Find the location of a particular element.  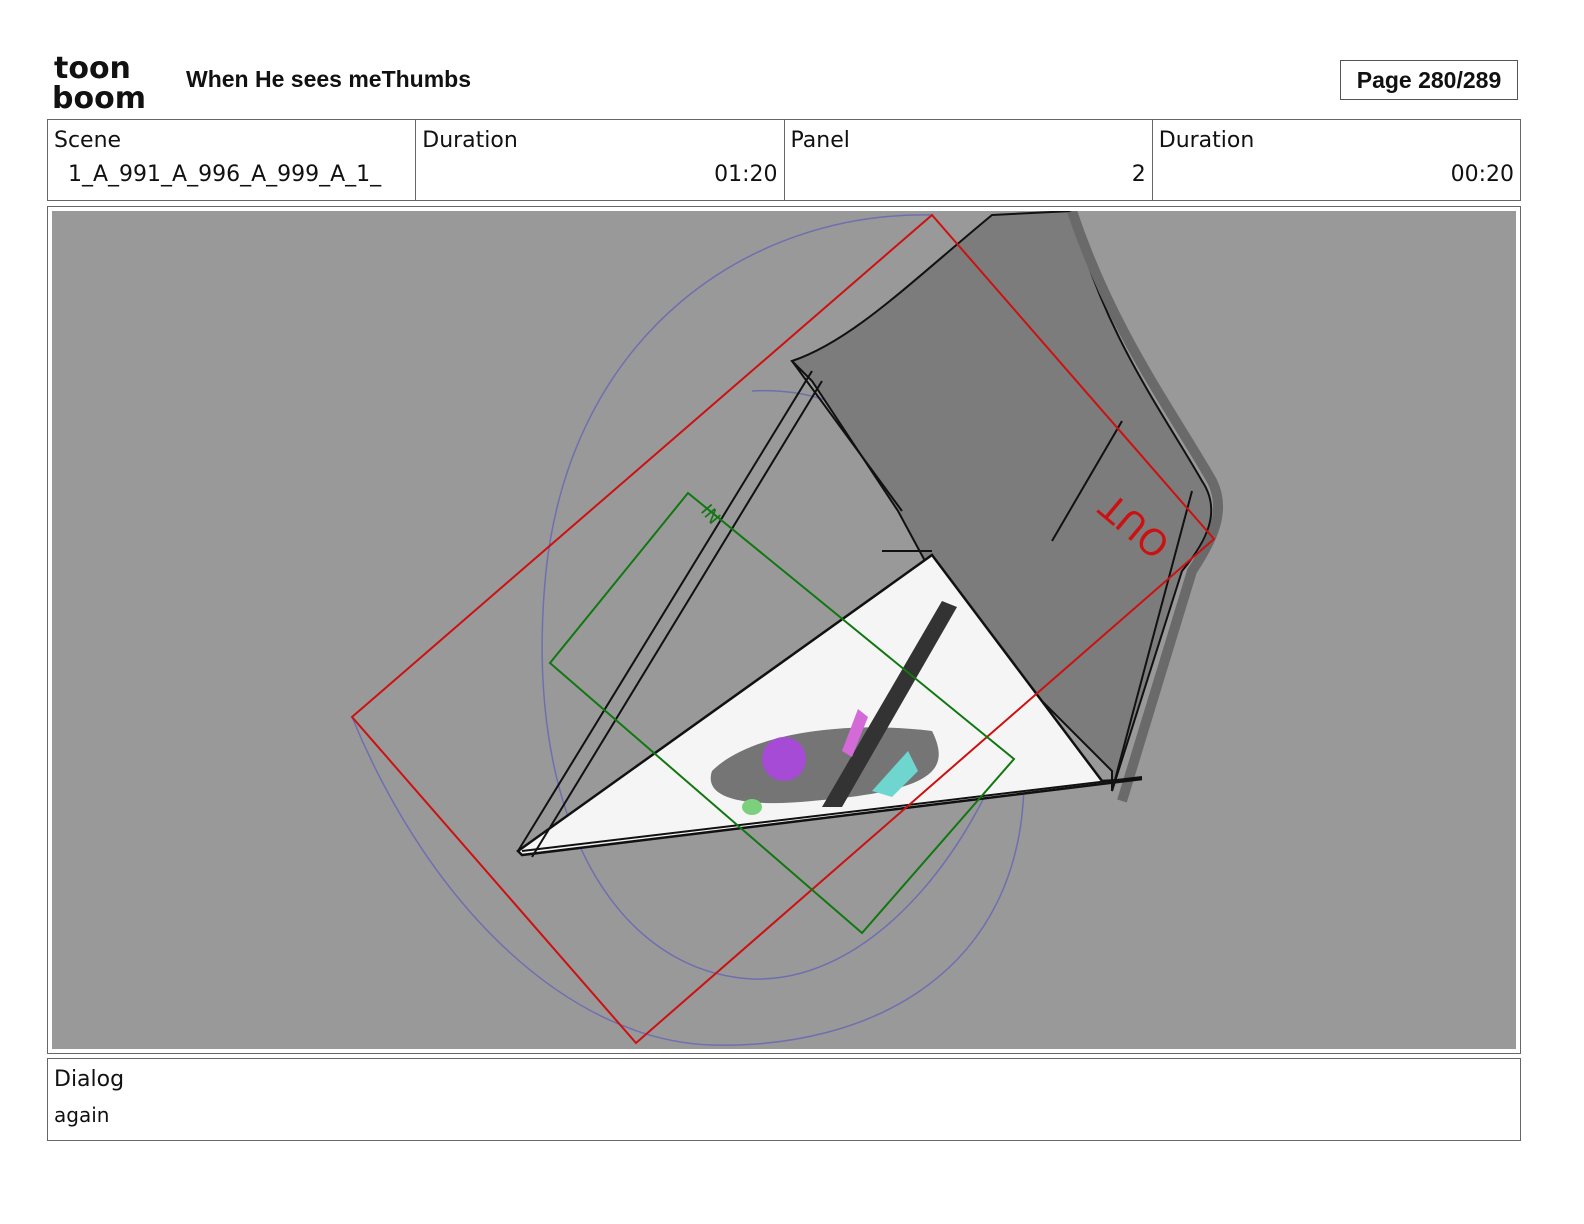

scene-duration-value: 01:20 is located at coordinates (746, 174).